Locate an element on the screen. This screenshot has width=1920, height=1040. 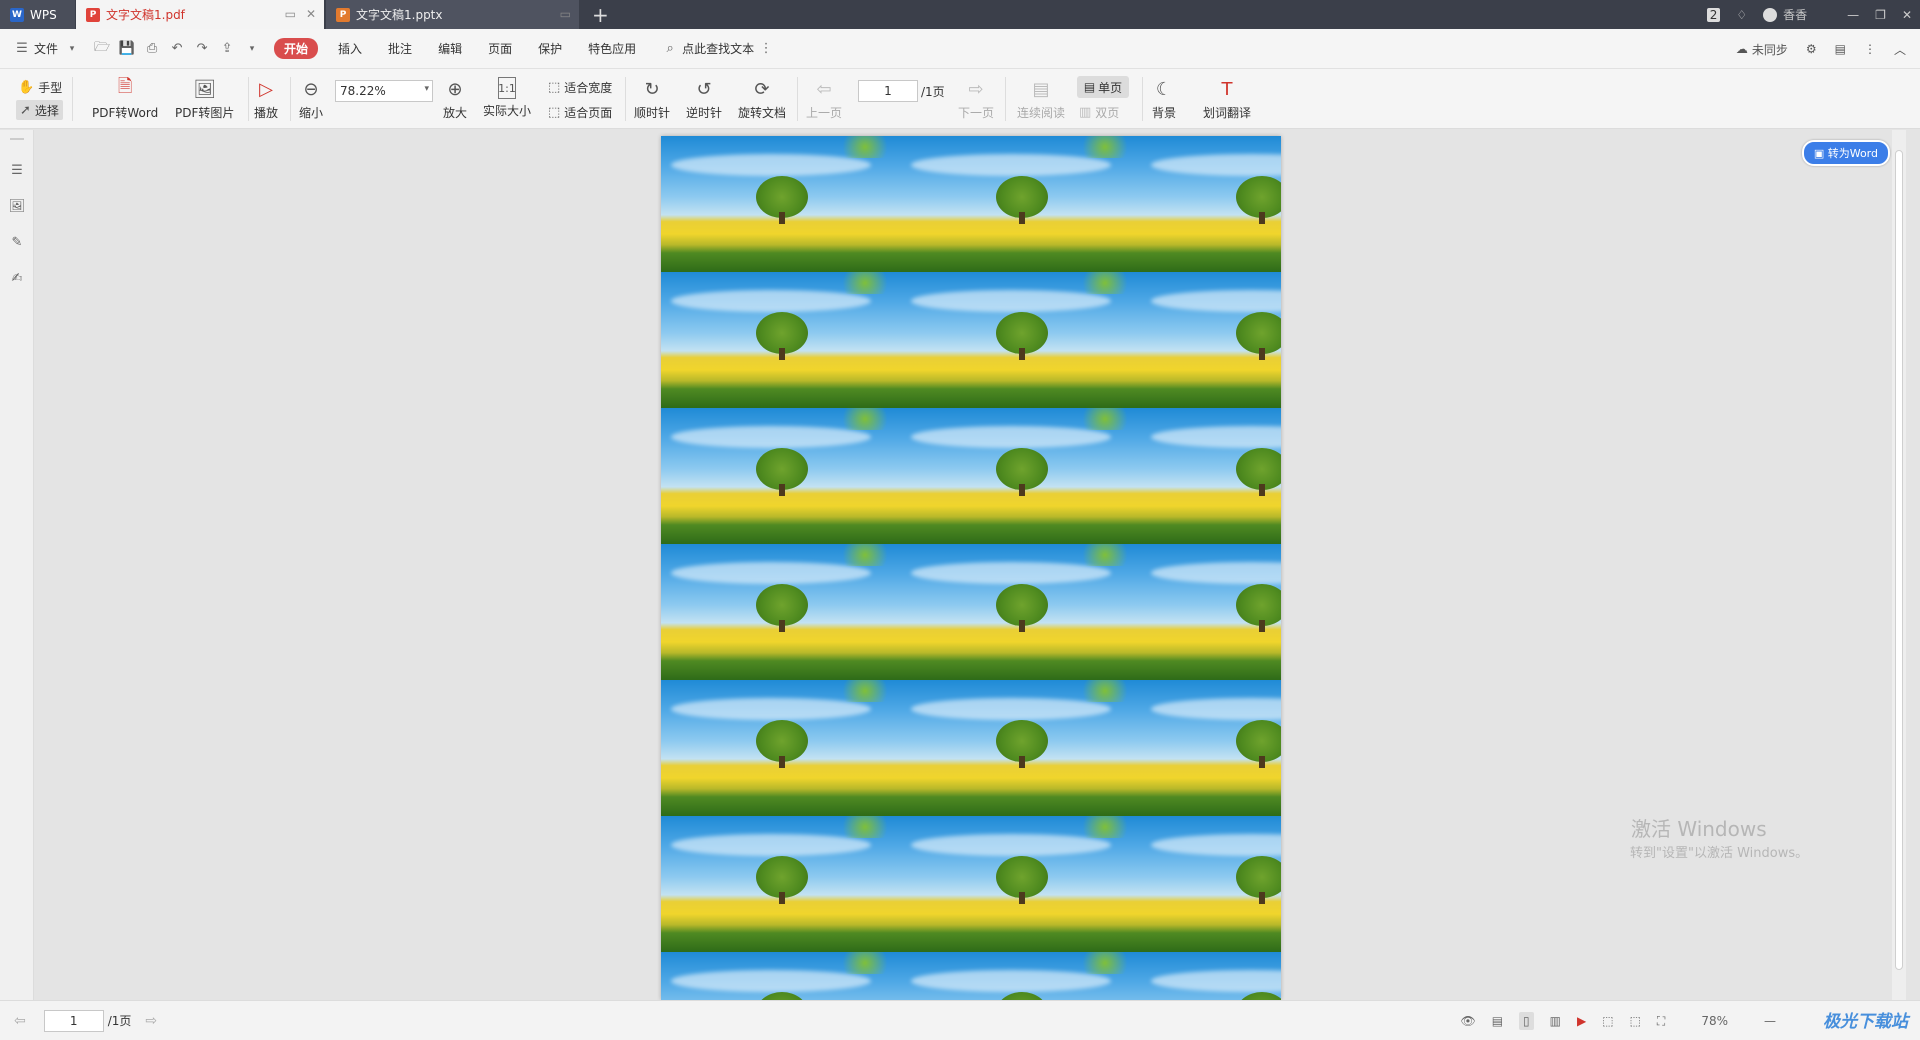
signature-icon: ✍ is located at coordinates (17, 278).